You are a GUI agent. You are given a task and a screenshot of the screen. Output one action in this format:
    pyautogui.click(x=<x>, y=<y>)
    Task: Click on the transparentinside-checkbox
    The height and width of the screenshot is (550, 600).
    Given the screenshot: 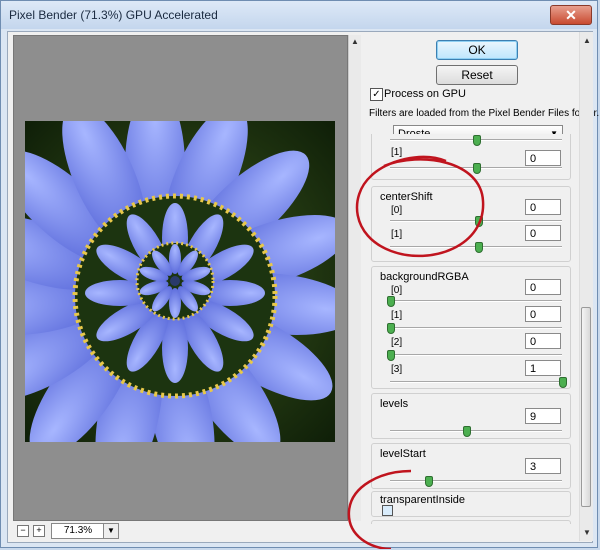 What is the action you would take?
    pyautogui.click(x=387, y=510)
    